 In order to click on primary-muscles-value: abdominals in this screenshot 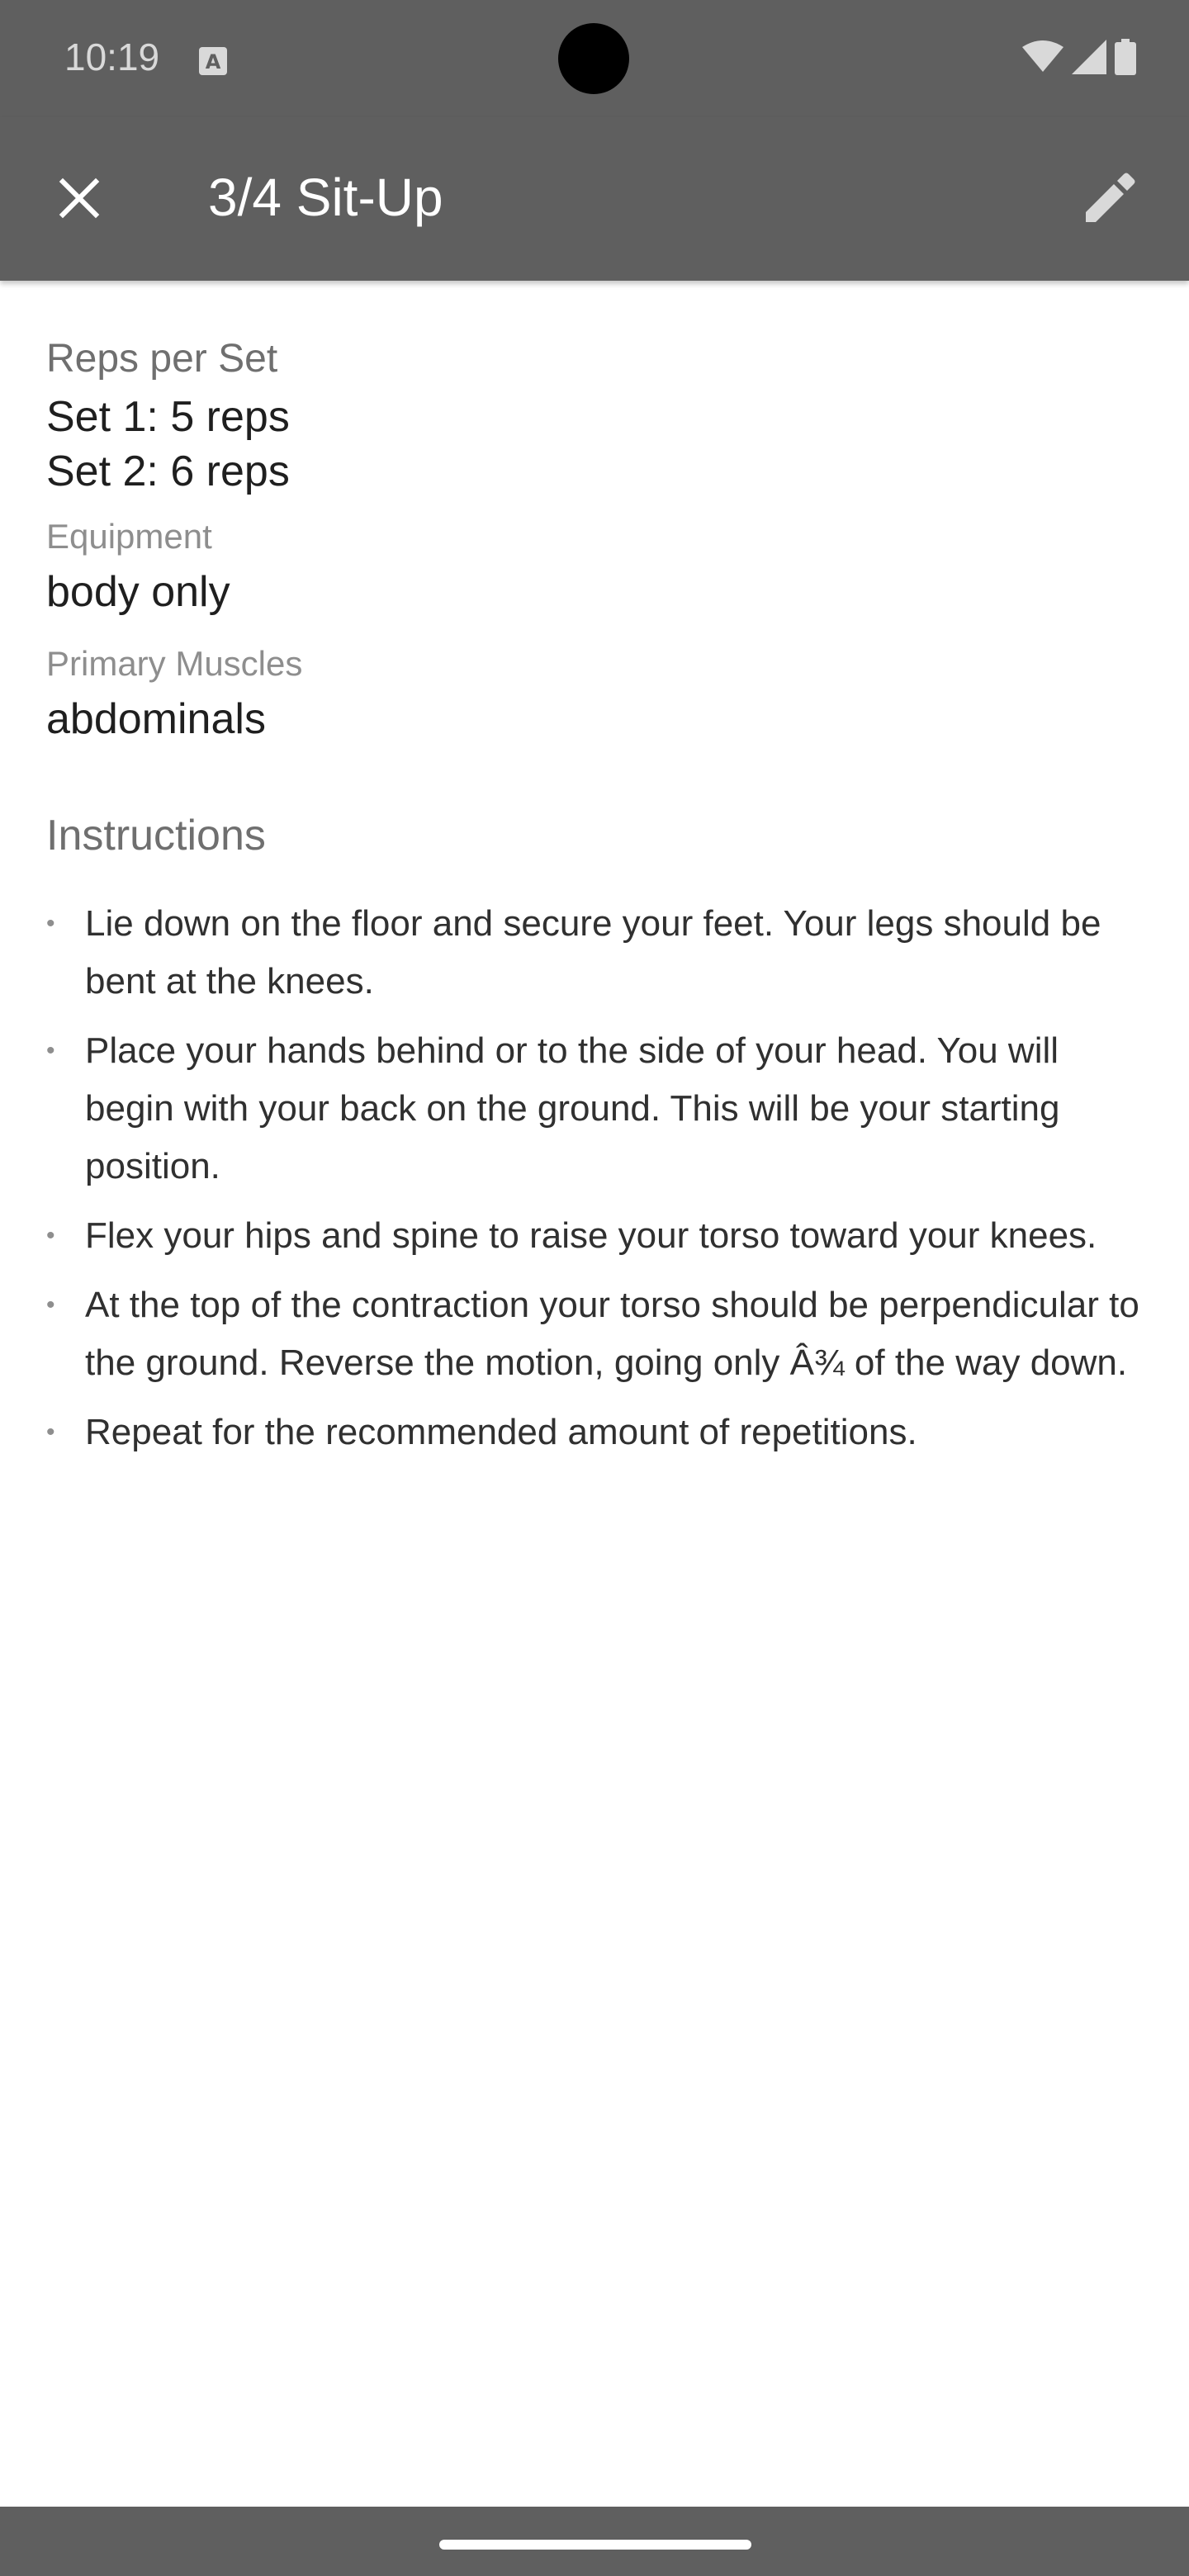, I will do `click(156, 719)`.